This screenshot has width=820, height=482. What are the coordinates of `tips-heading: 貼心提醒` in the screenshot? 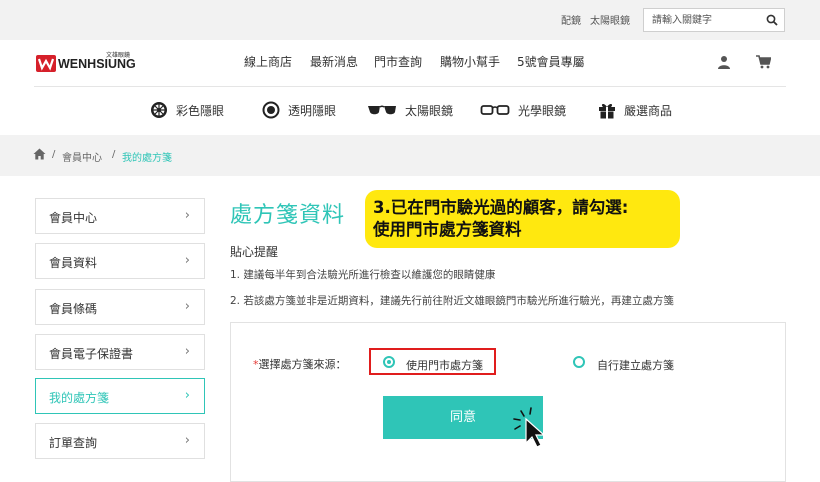 It's located at (254, 252).